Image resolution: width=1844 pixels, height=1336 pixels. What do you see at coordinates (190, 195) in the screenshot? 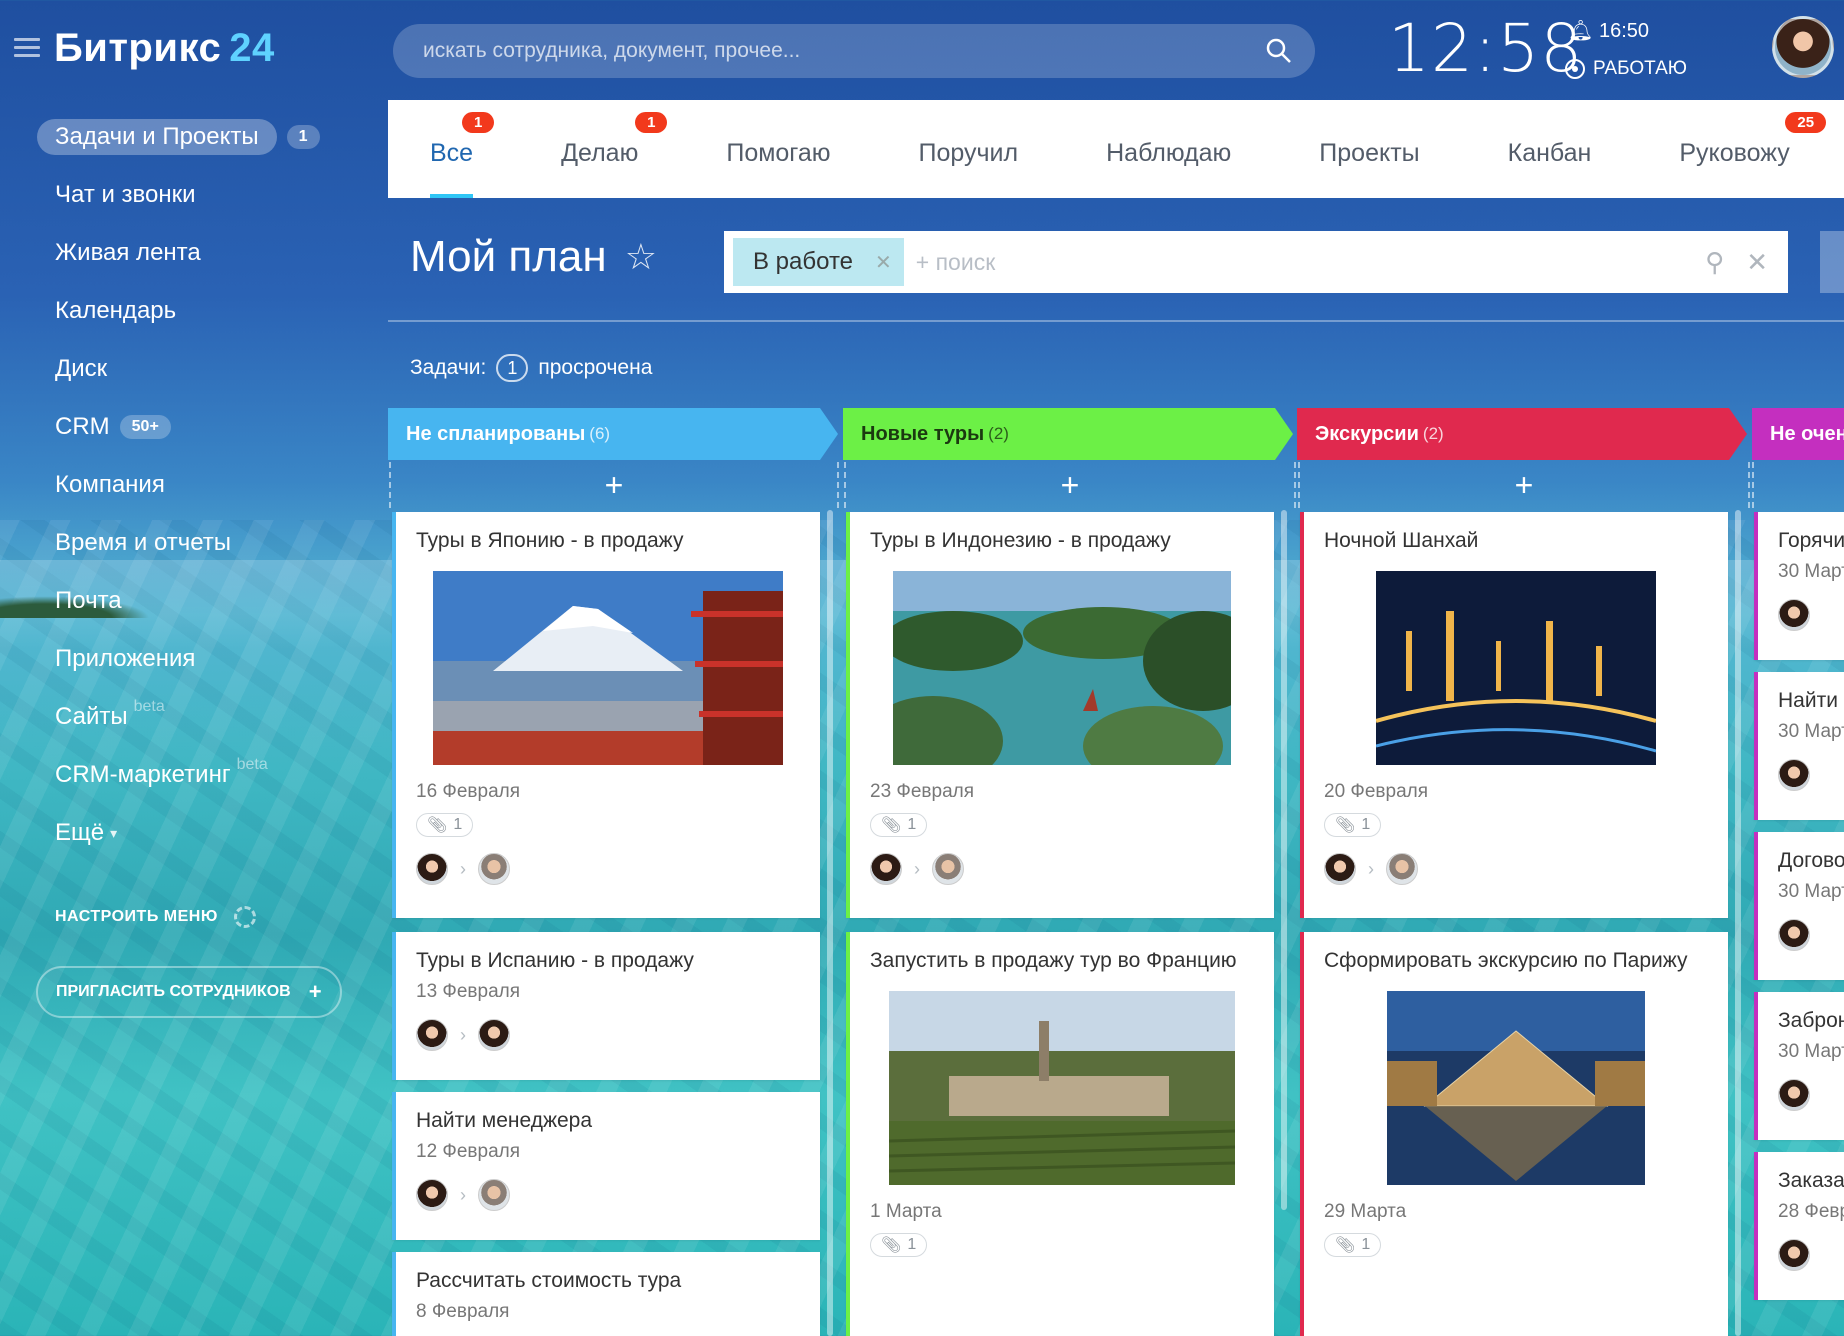
I see `sidebar-item-chat: Чат и звонки` at bounding box center [190, 195].